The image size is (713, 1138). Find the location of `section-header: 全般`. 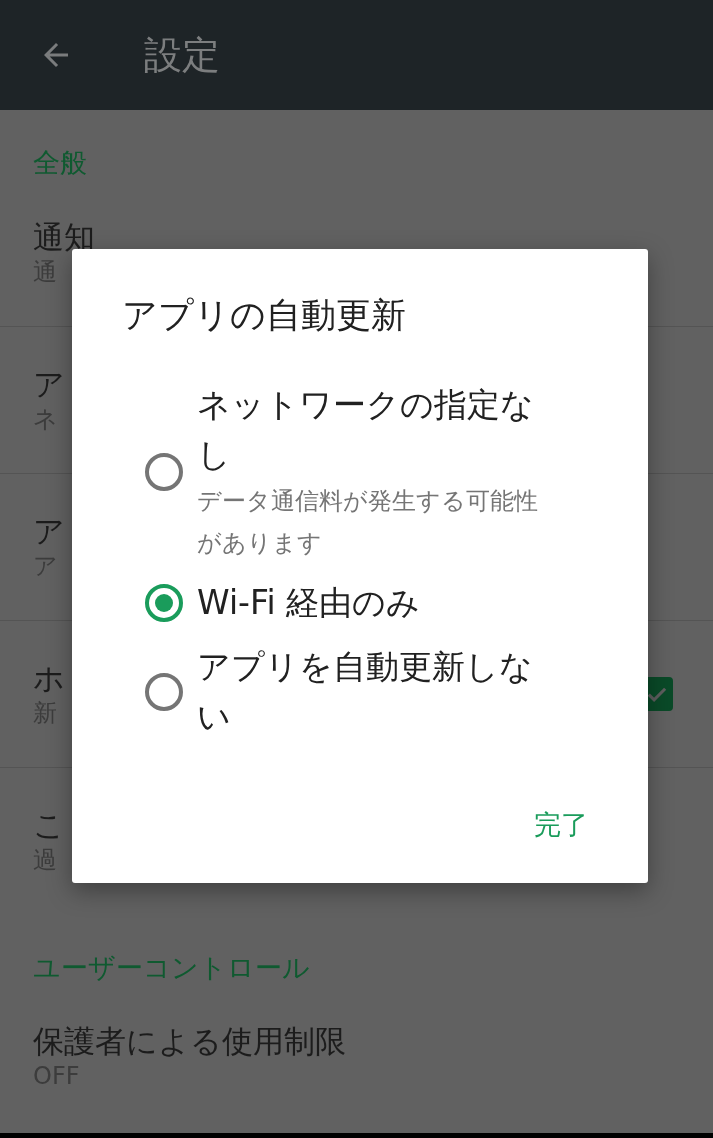

section-header: 全般 is located at coordinates (60, 162).